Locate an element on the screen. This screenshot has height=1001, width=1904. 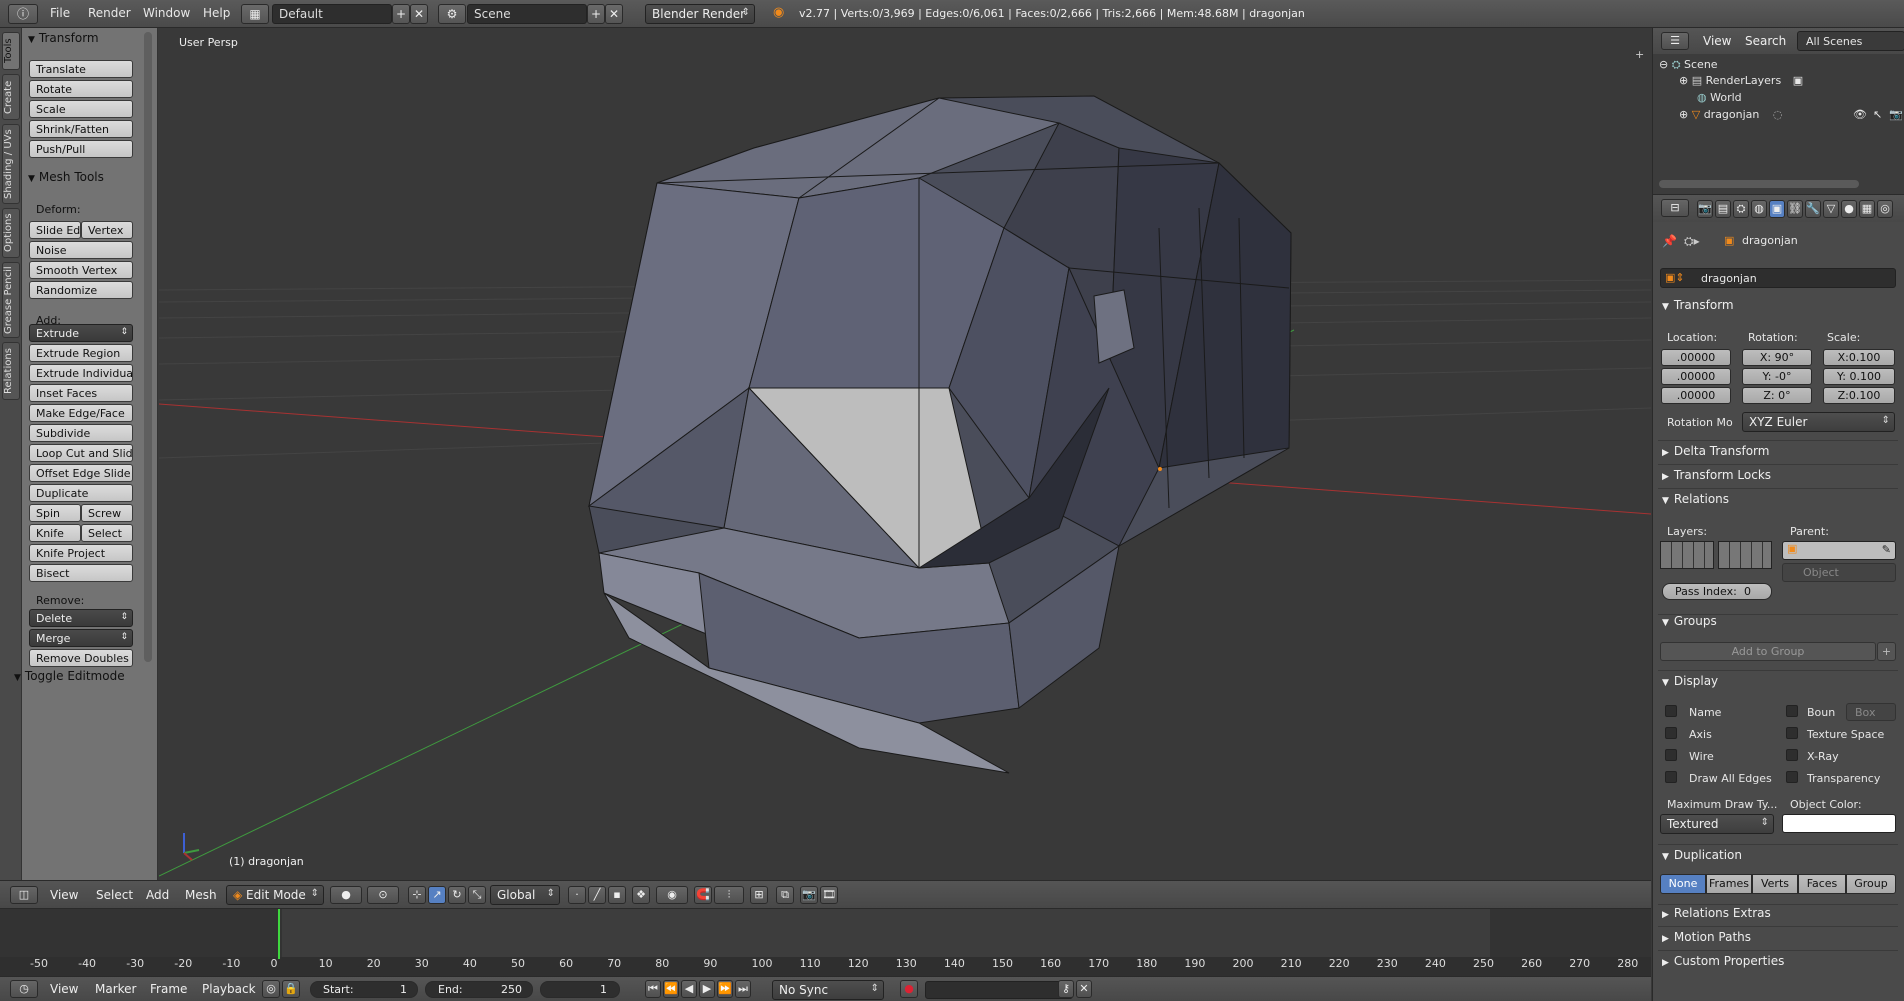
rotate-button: Rotate is located at coordinates (81, 89).